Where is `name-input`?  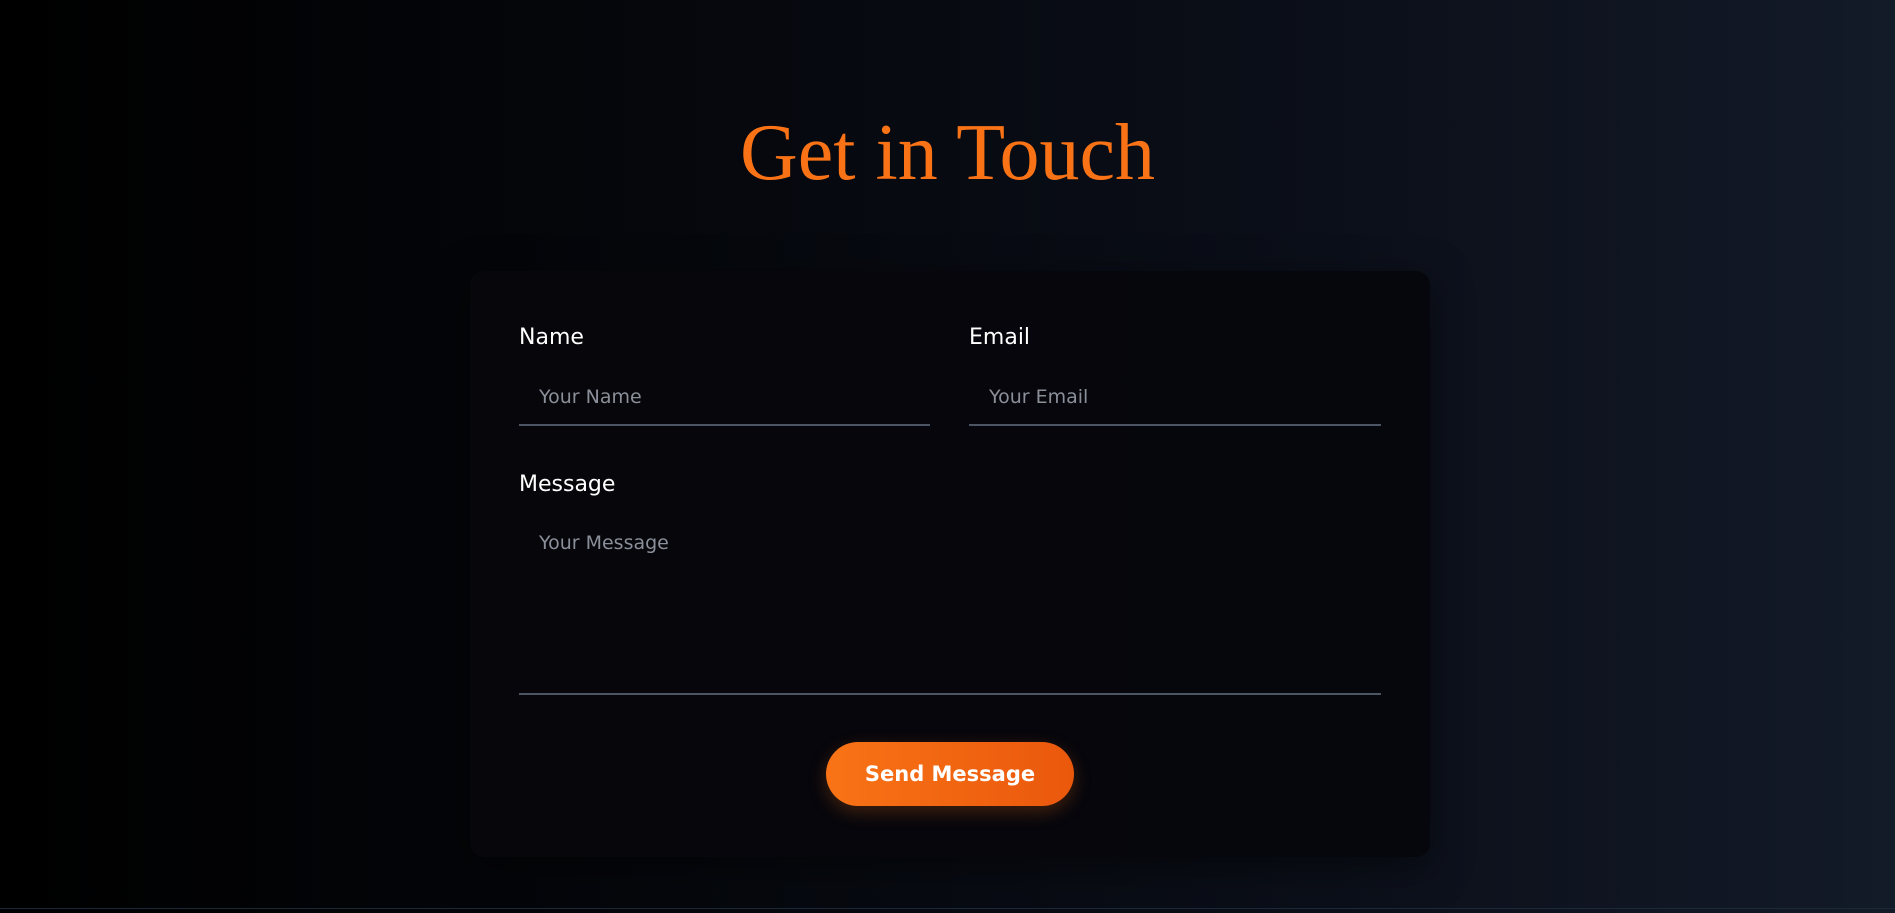
name-input is located at coordinates (724, 398).